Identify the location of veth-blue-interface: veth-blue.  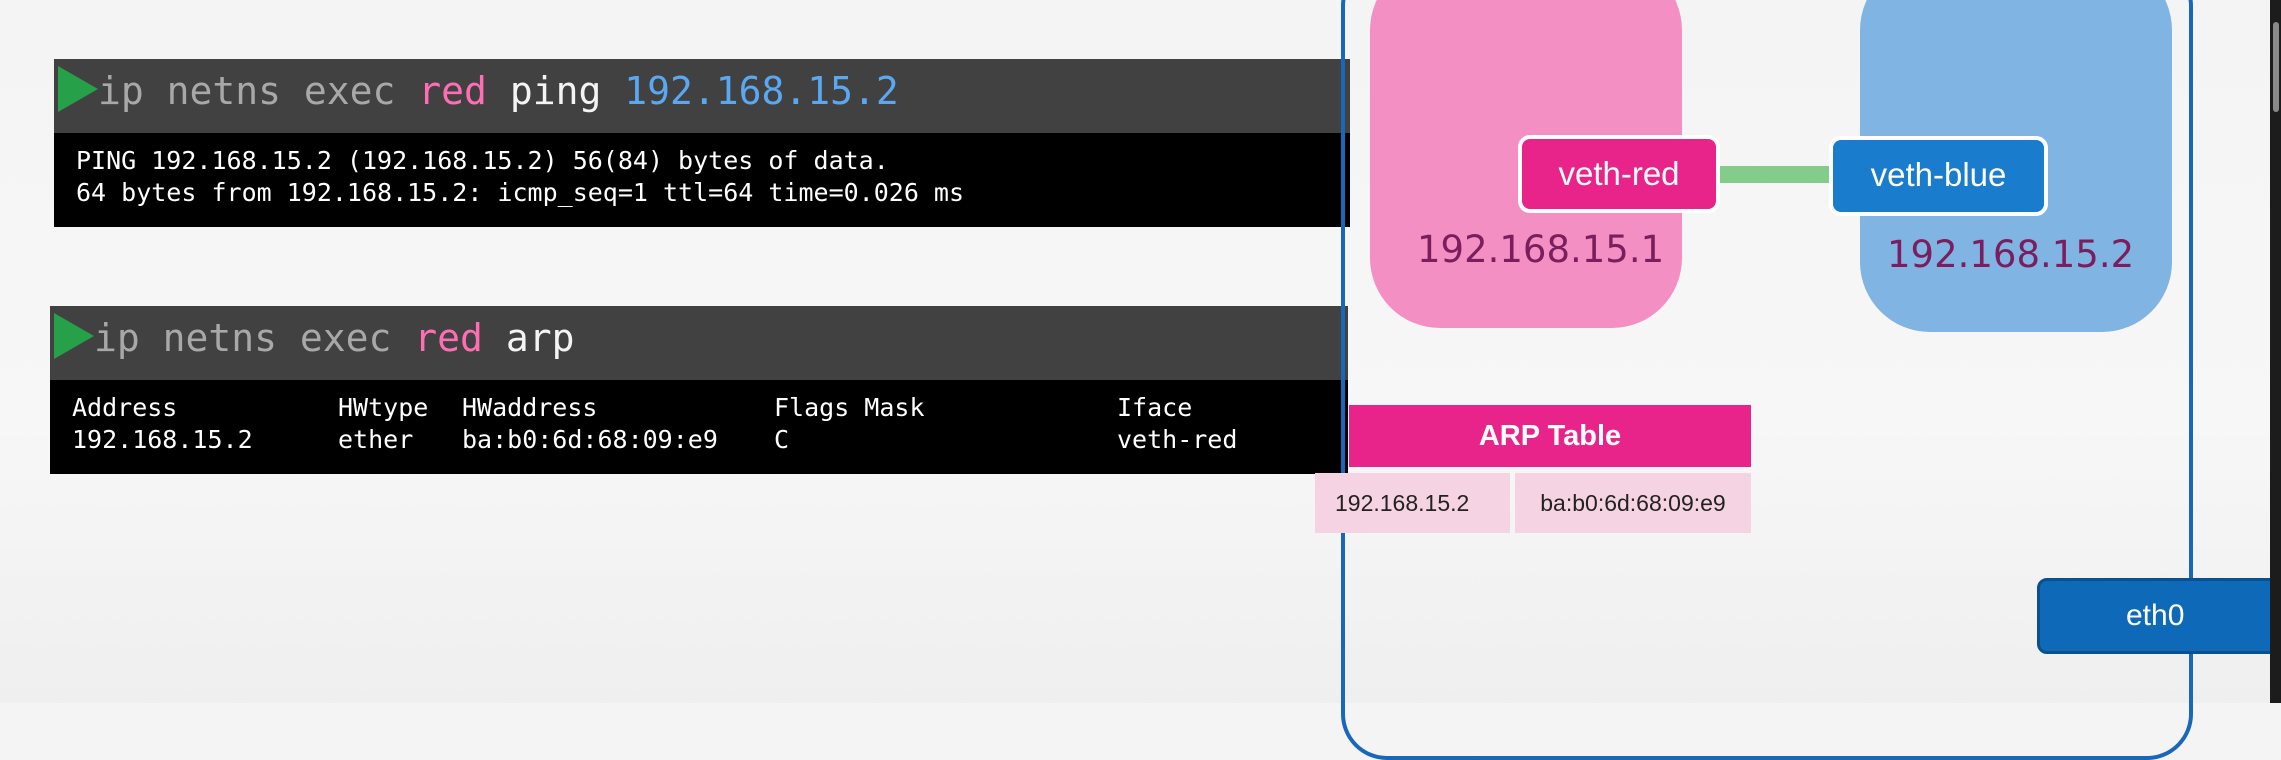
(1938, 176).